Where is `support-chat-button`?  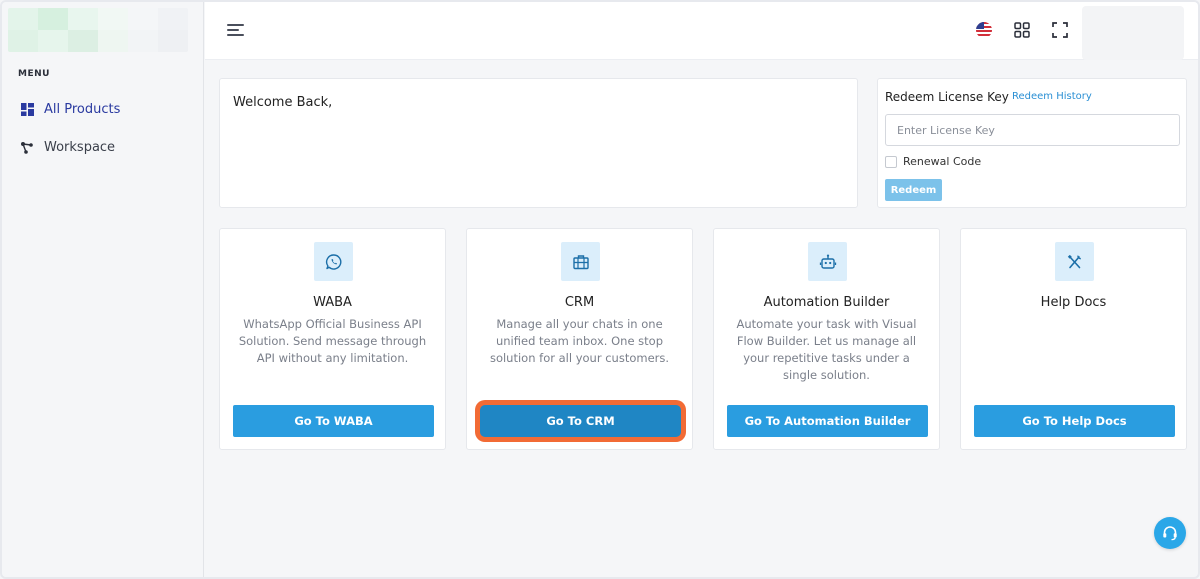
support-chat-button is located at coordinates (1170, 533).